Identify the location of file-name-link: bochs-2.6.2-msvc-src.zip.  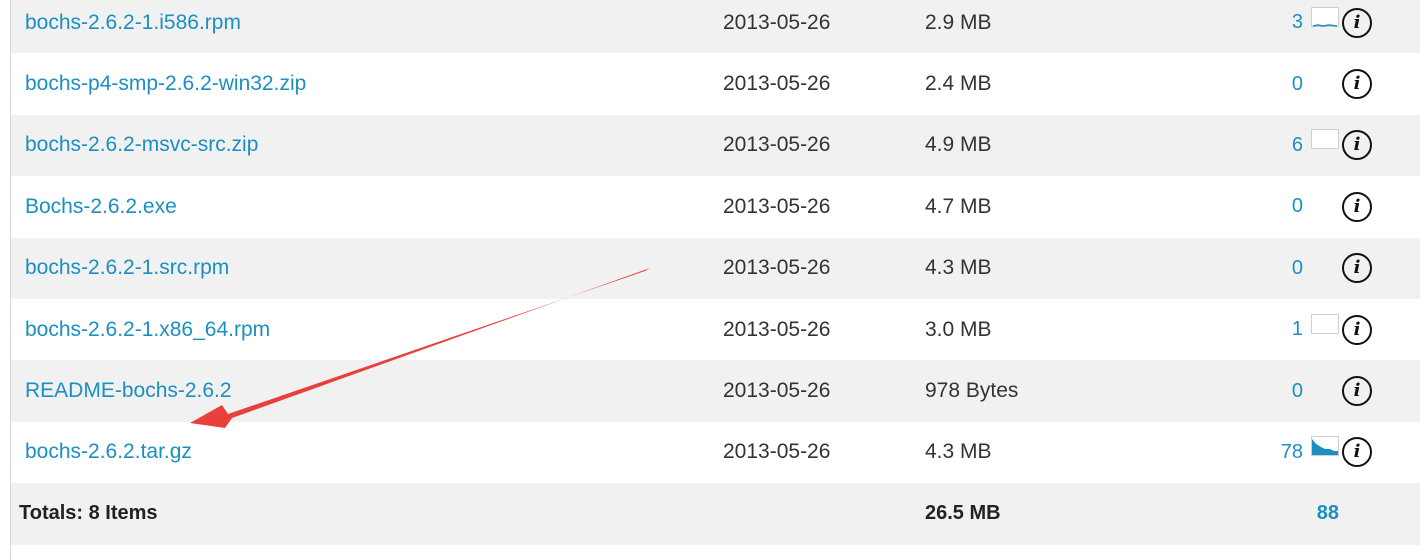
(141, 144).